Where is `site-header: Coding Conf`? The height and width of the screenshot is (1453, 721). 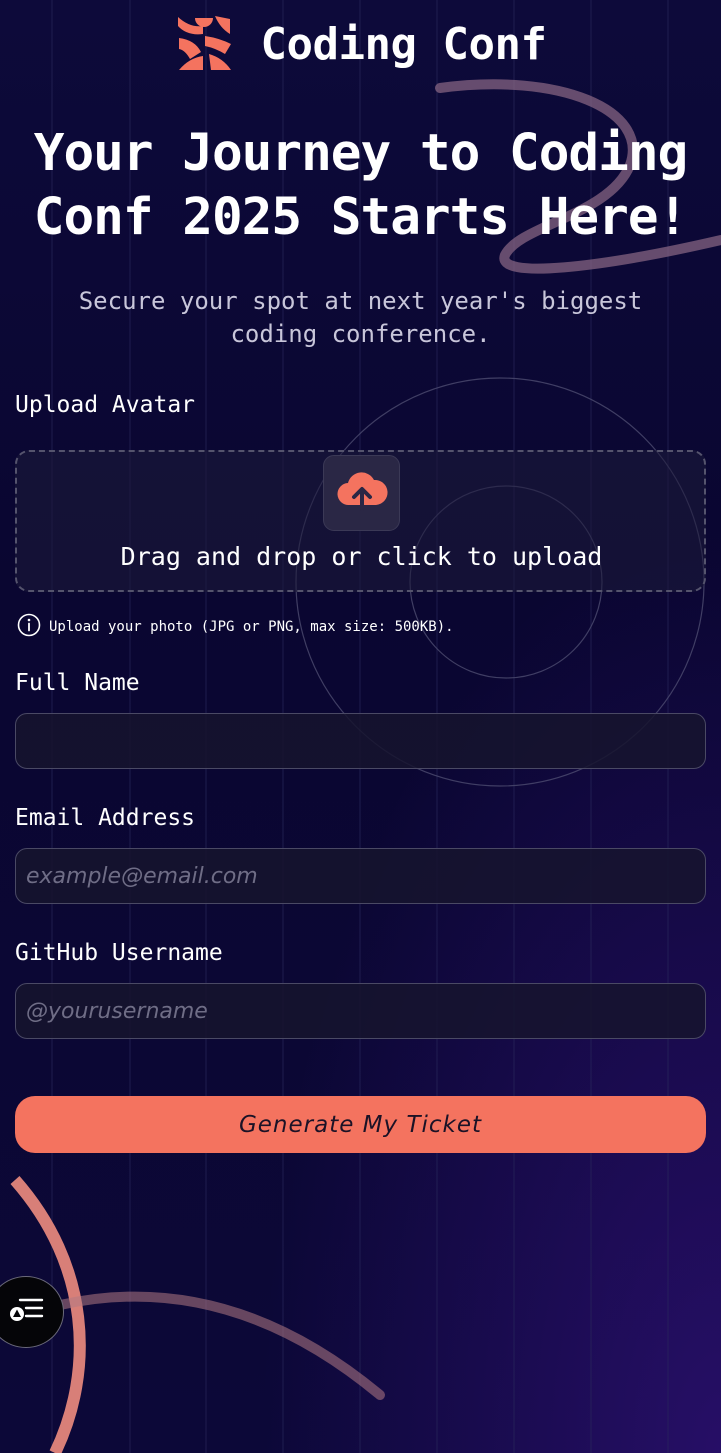
site-header: Coding Conf is located at coordinates (360, 45).